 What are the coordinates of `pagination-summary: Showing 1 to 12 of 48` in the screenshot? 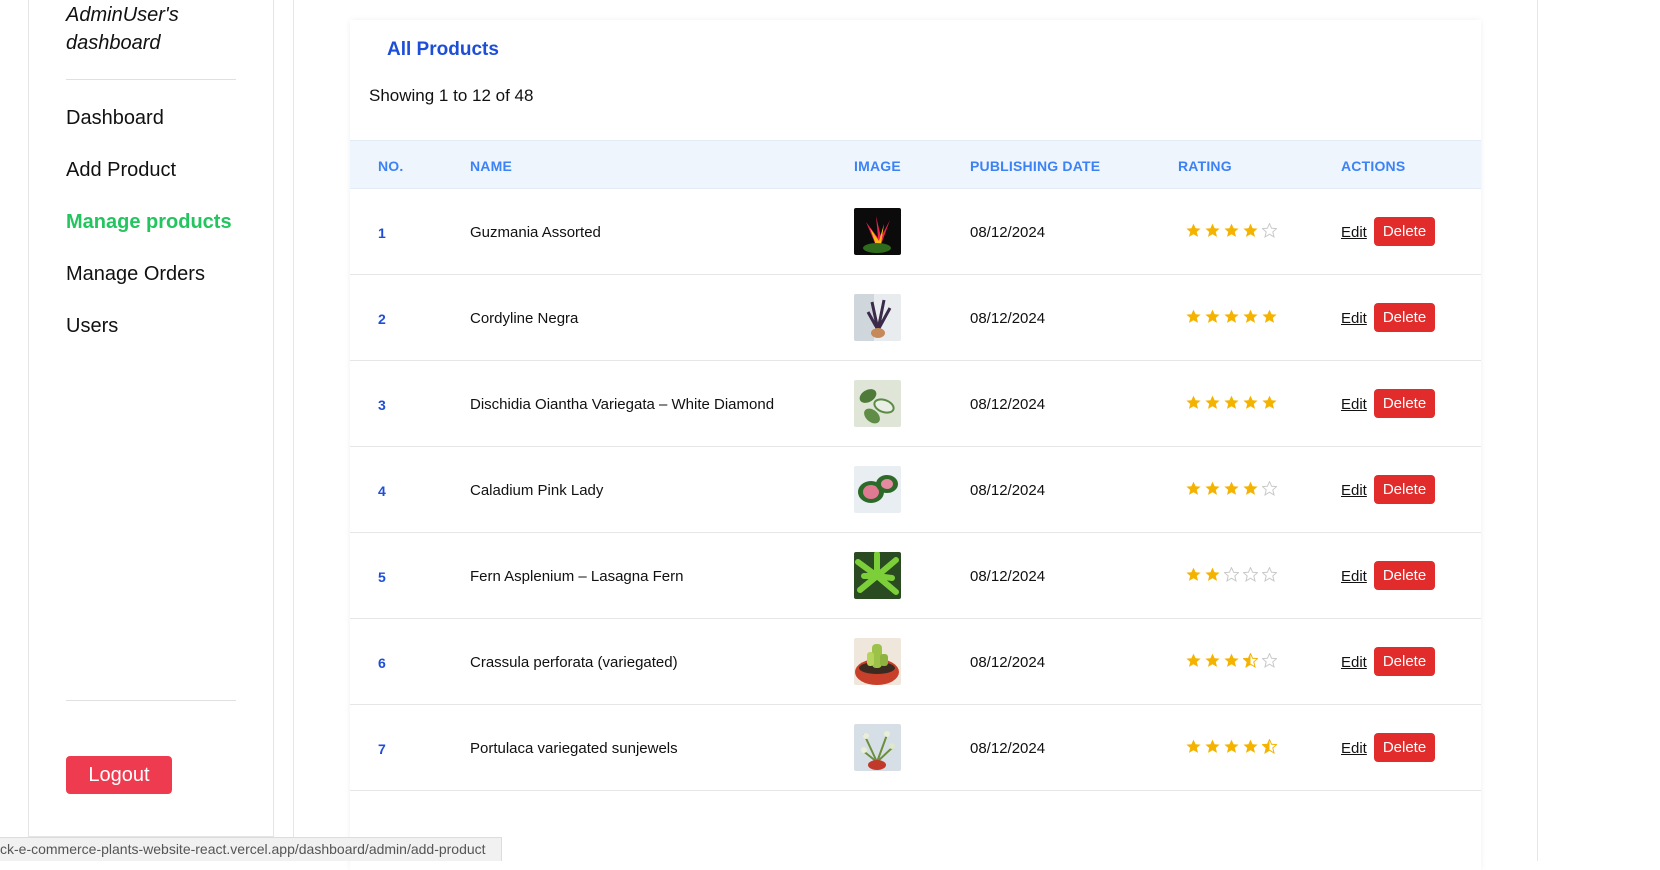 It's located at (451, 95).